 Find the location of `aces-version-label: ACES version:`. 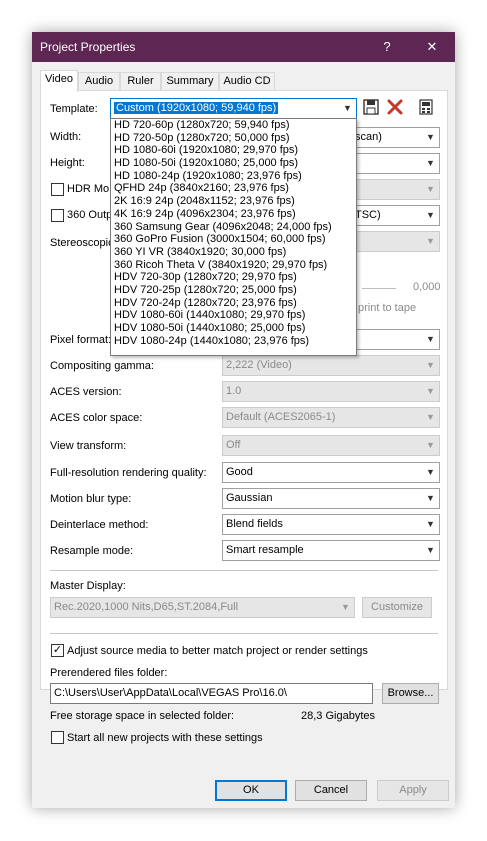

aces-version-label: ACES version: is located at coordinates (86, 392).